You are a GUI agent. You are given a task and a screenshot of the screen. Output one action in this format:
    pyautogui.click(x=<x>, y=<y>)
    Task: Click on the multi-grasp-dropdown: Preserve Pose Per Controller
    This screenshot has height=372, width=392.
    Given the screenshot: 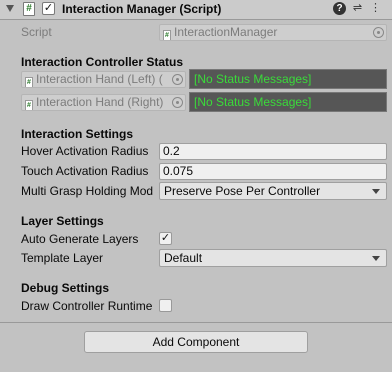 What is the action you would take?
    pyautogui.click(x=273, y=191)
    